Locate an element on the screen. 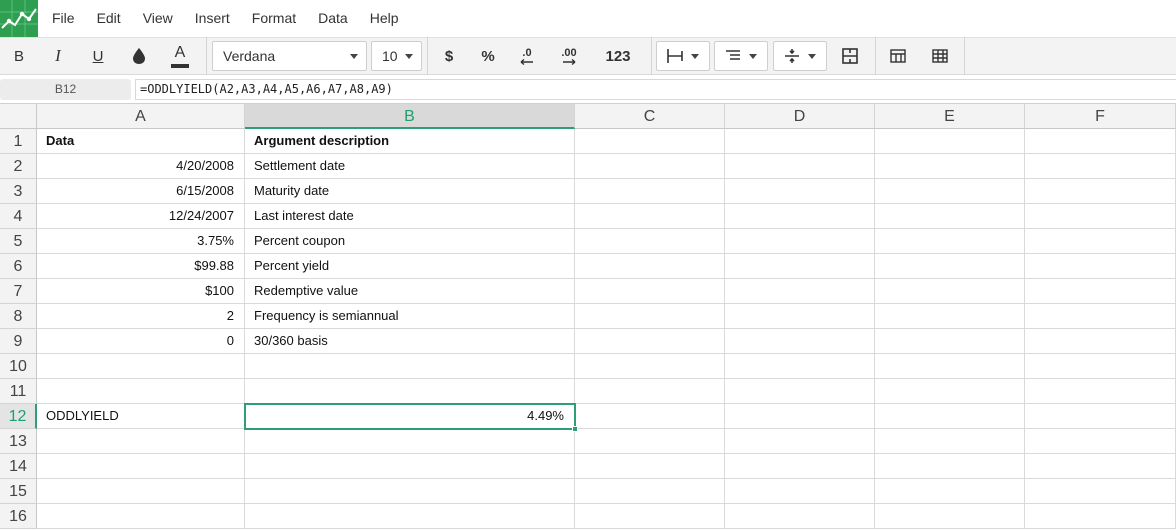  cell-a14 is located at coordinates (141, 466).